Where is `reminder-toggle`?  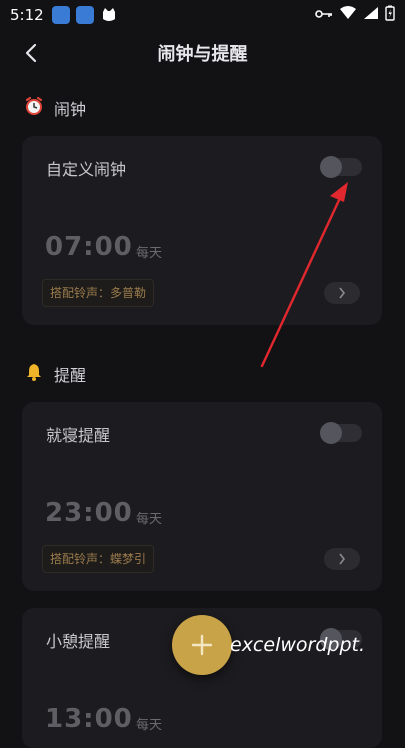
reminder-toggle is located at coordinates (341, 433).